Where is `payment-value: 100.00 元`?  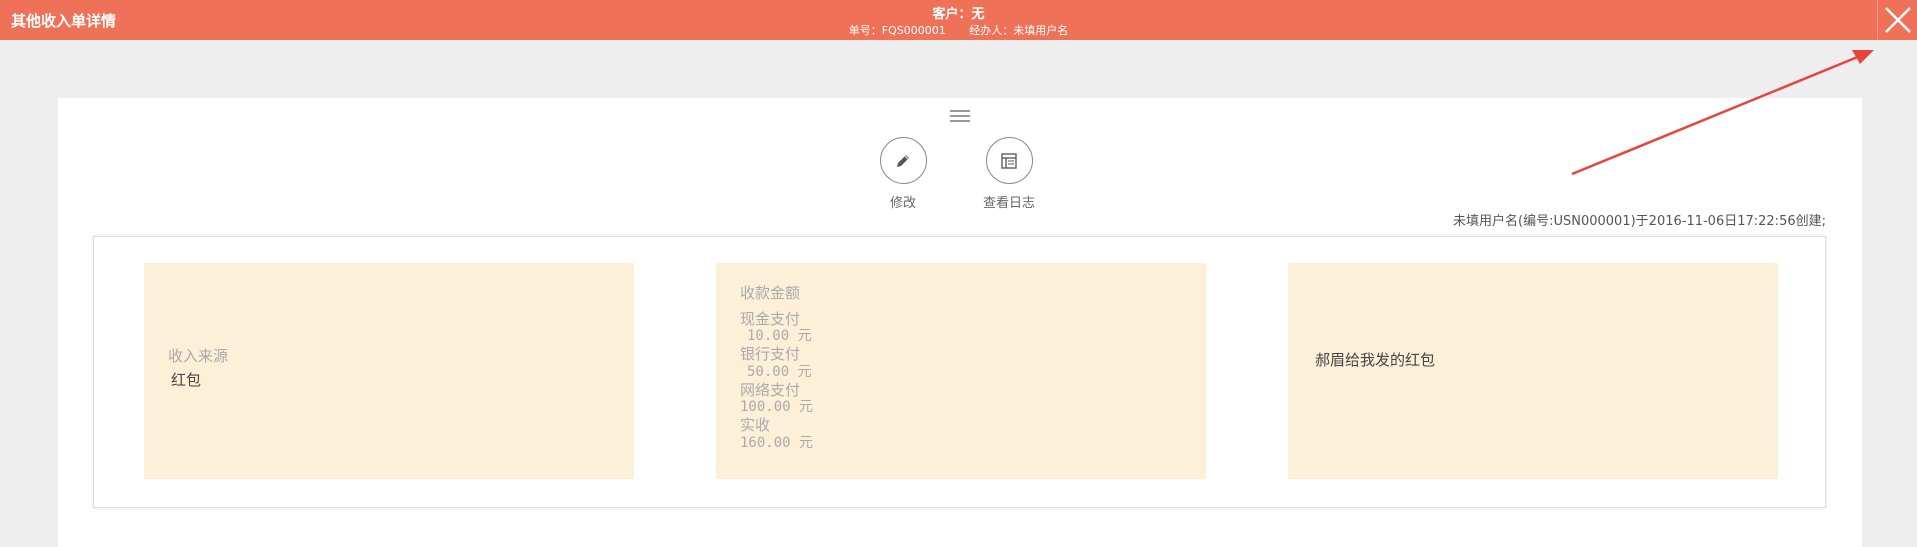 payment-value: 100.00 元 is located at coordinates (777, 407).